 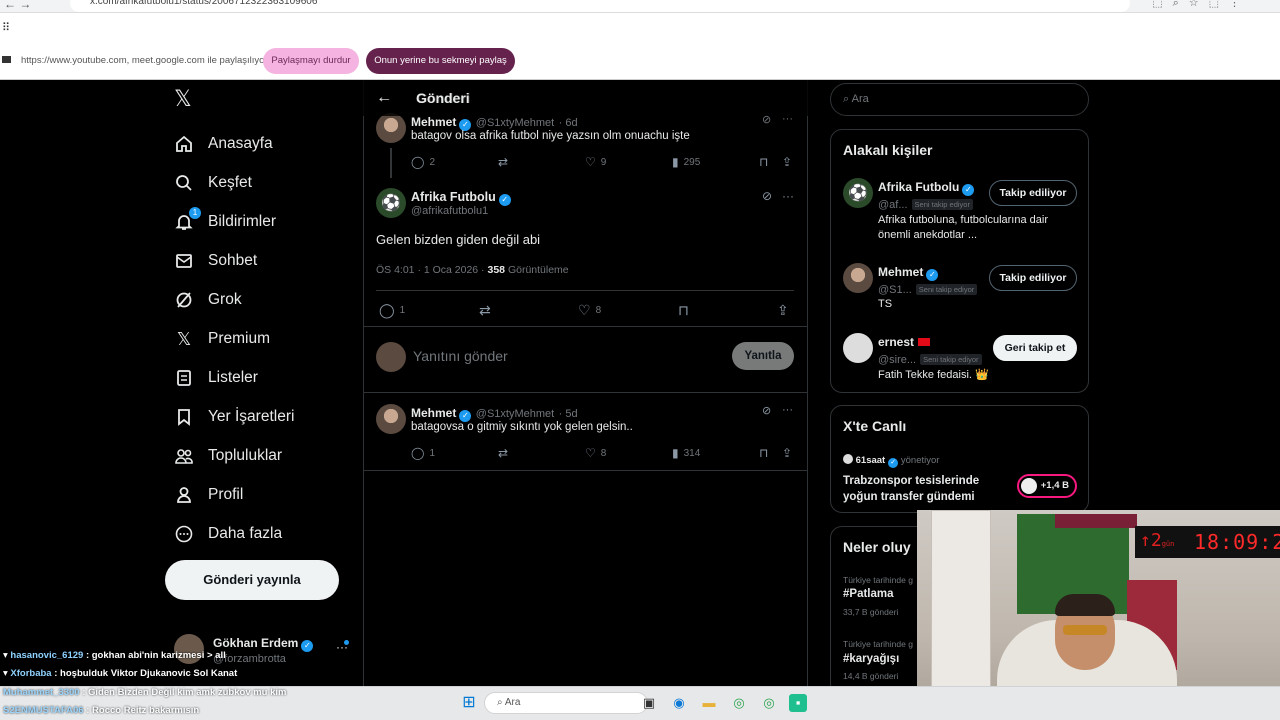 I want to click on stream-timer-clock: 18:09:26, so click(x=1237, y=542).